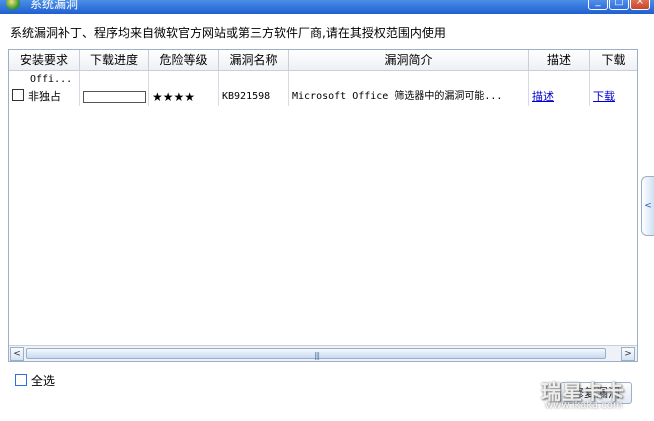 This screenshot has height=421, width=654. What do you see at coordinates (114, 60) in the screenshot?
I see `column-header-progress: 下载进度` at bounding box center [114, 60].